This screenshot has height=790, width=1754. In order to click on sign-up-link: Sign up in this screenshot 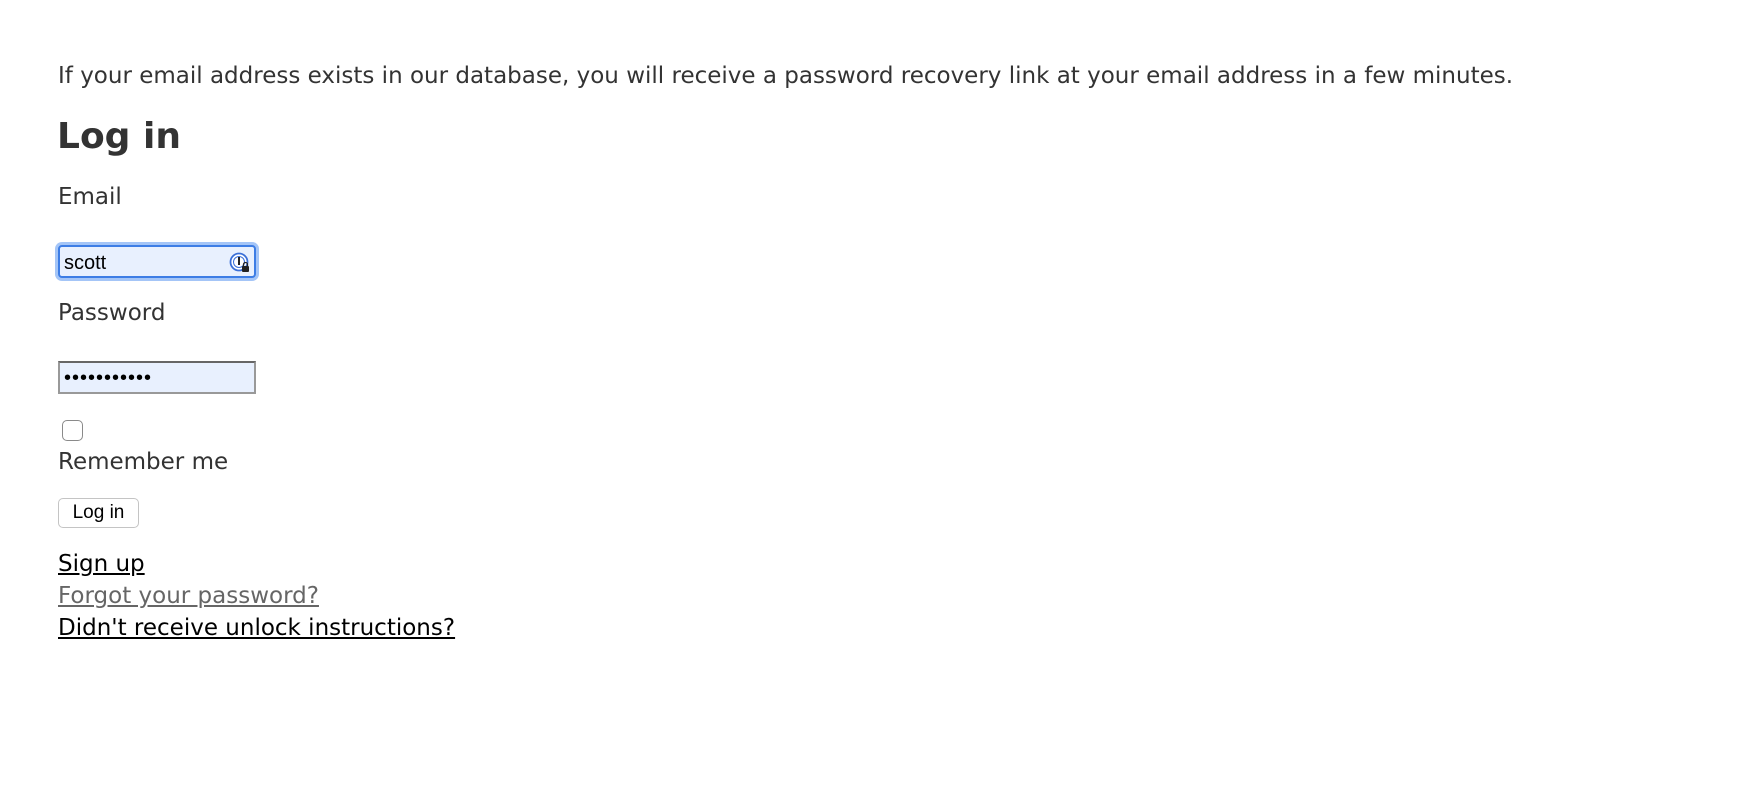, I will do `click(101, 564)`.